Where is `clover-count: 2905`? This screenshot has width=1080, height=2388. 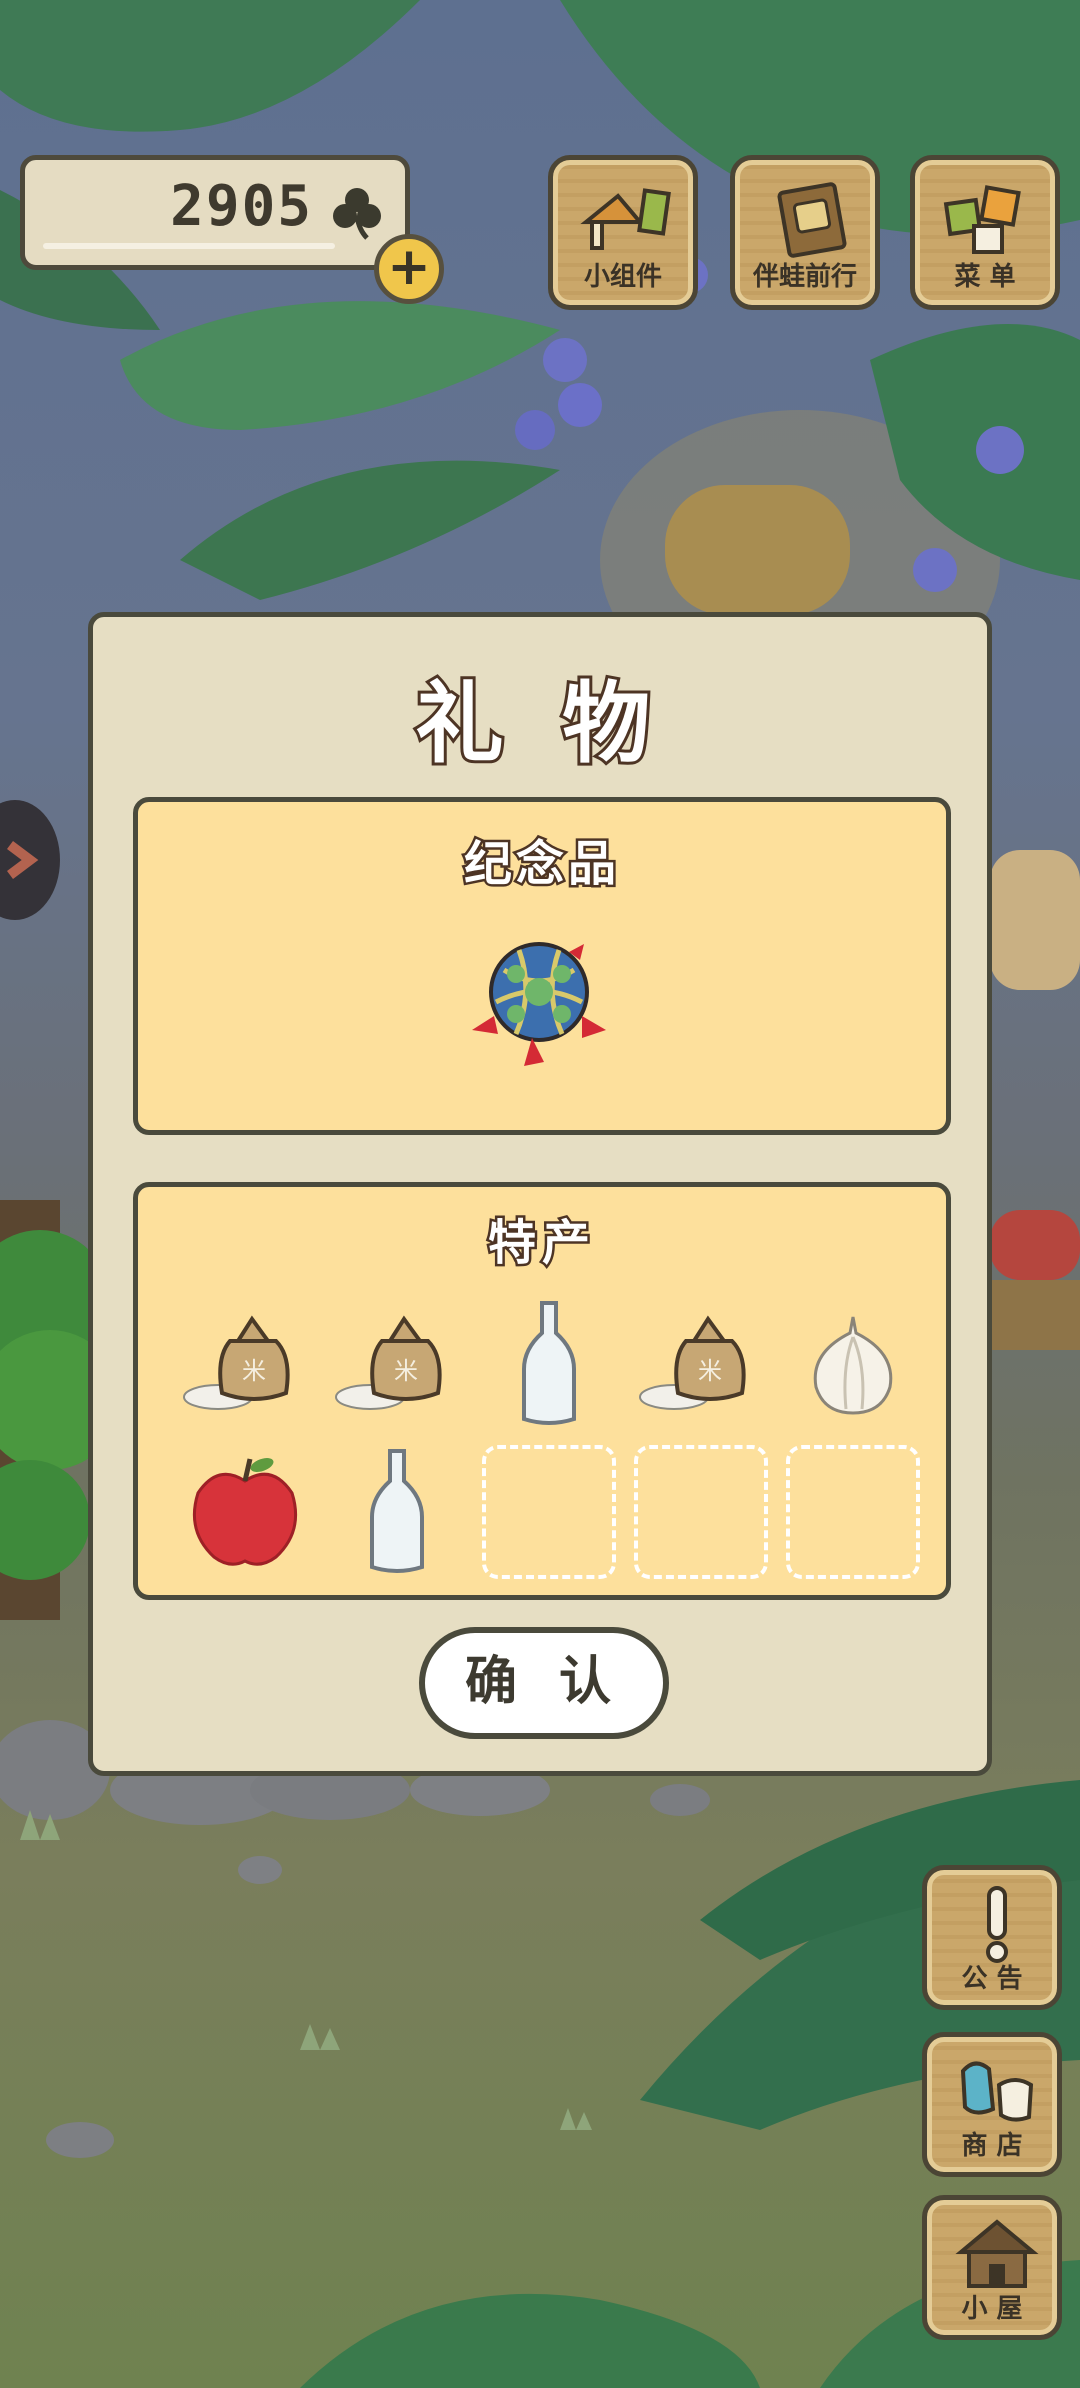 clover-count: 2905 is located at coordinates (241, 206).